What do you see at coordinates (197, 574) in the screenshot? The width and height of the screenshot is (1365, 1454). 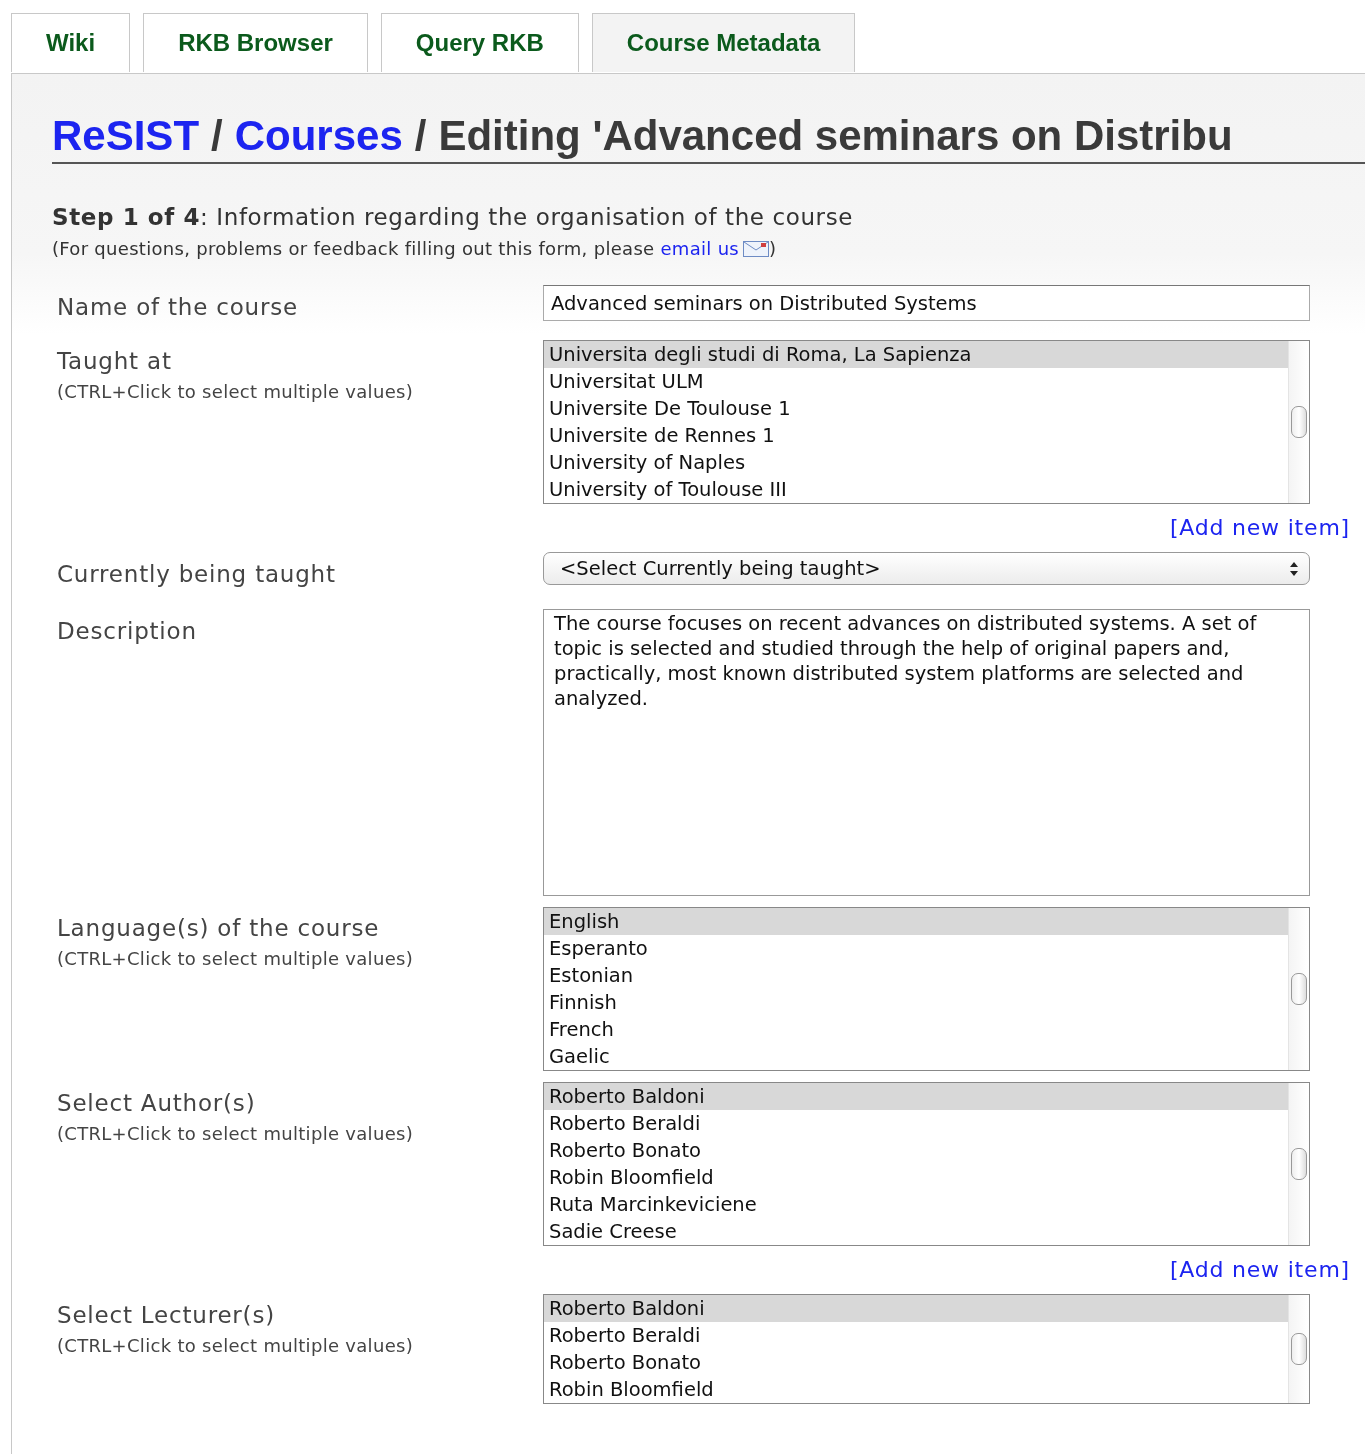 I see `field-label: Currently being taught` at bounding box center [197, 574].